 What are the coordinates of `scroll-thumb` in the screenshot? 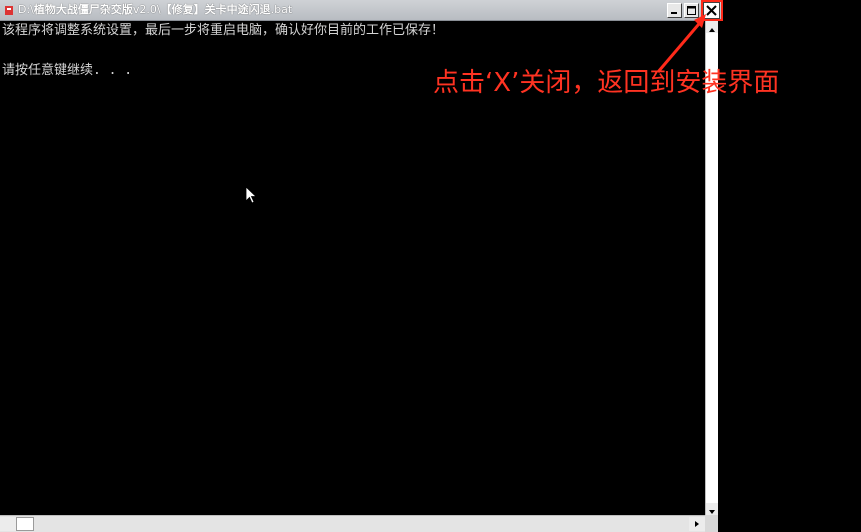 It's located at (25, 524).